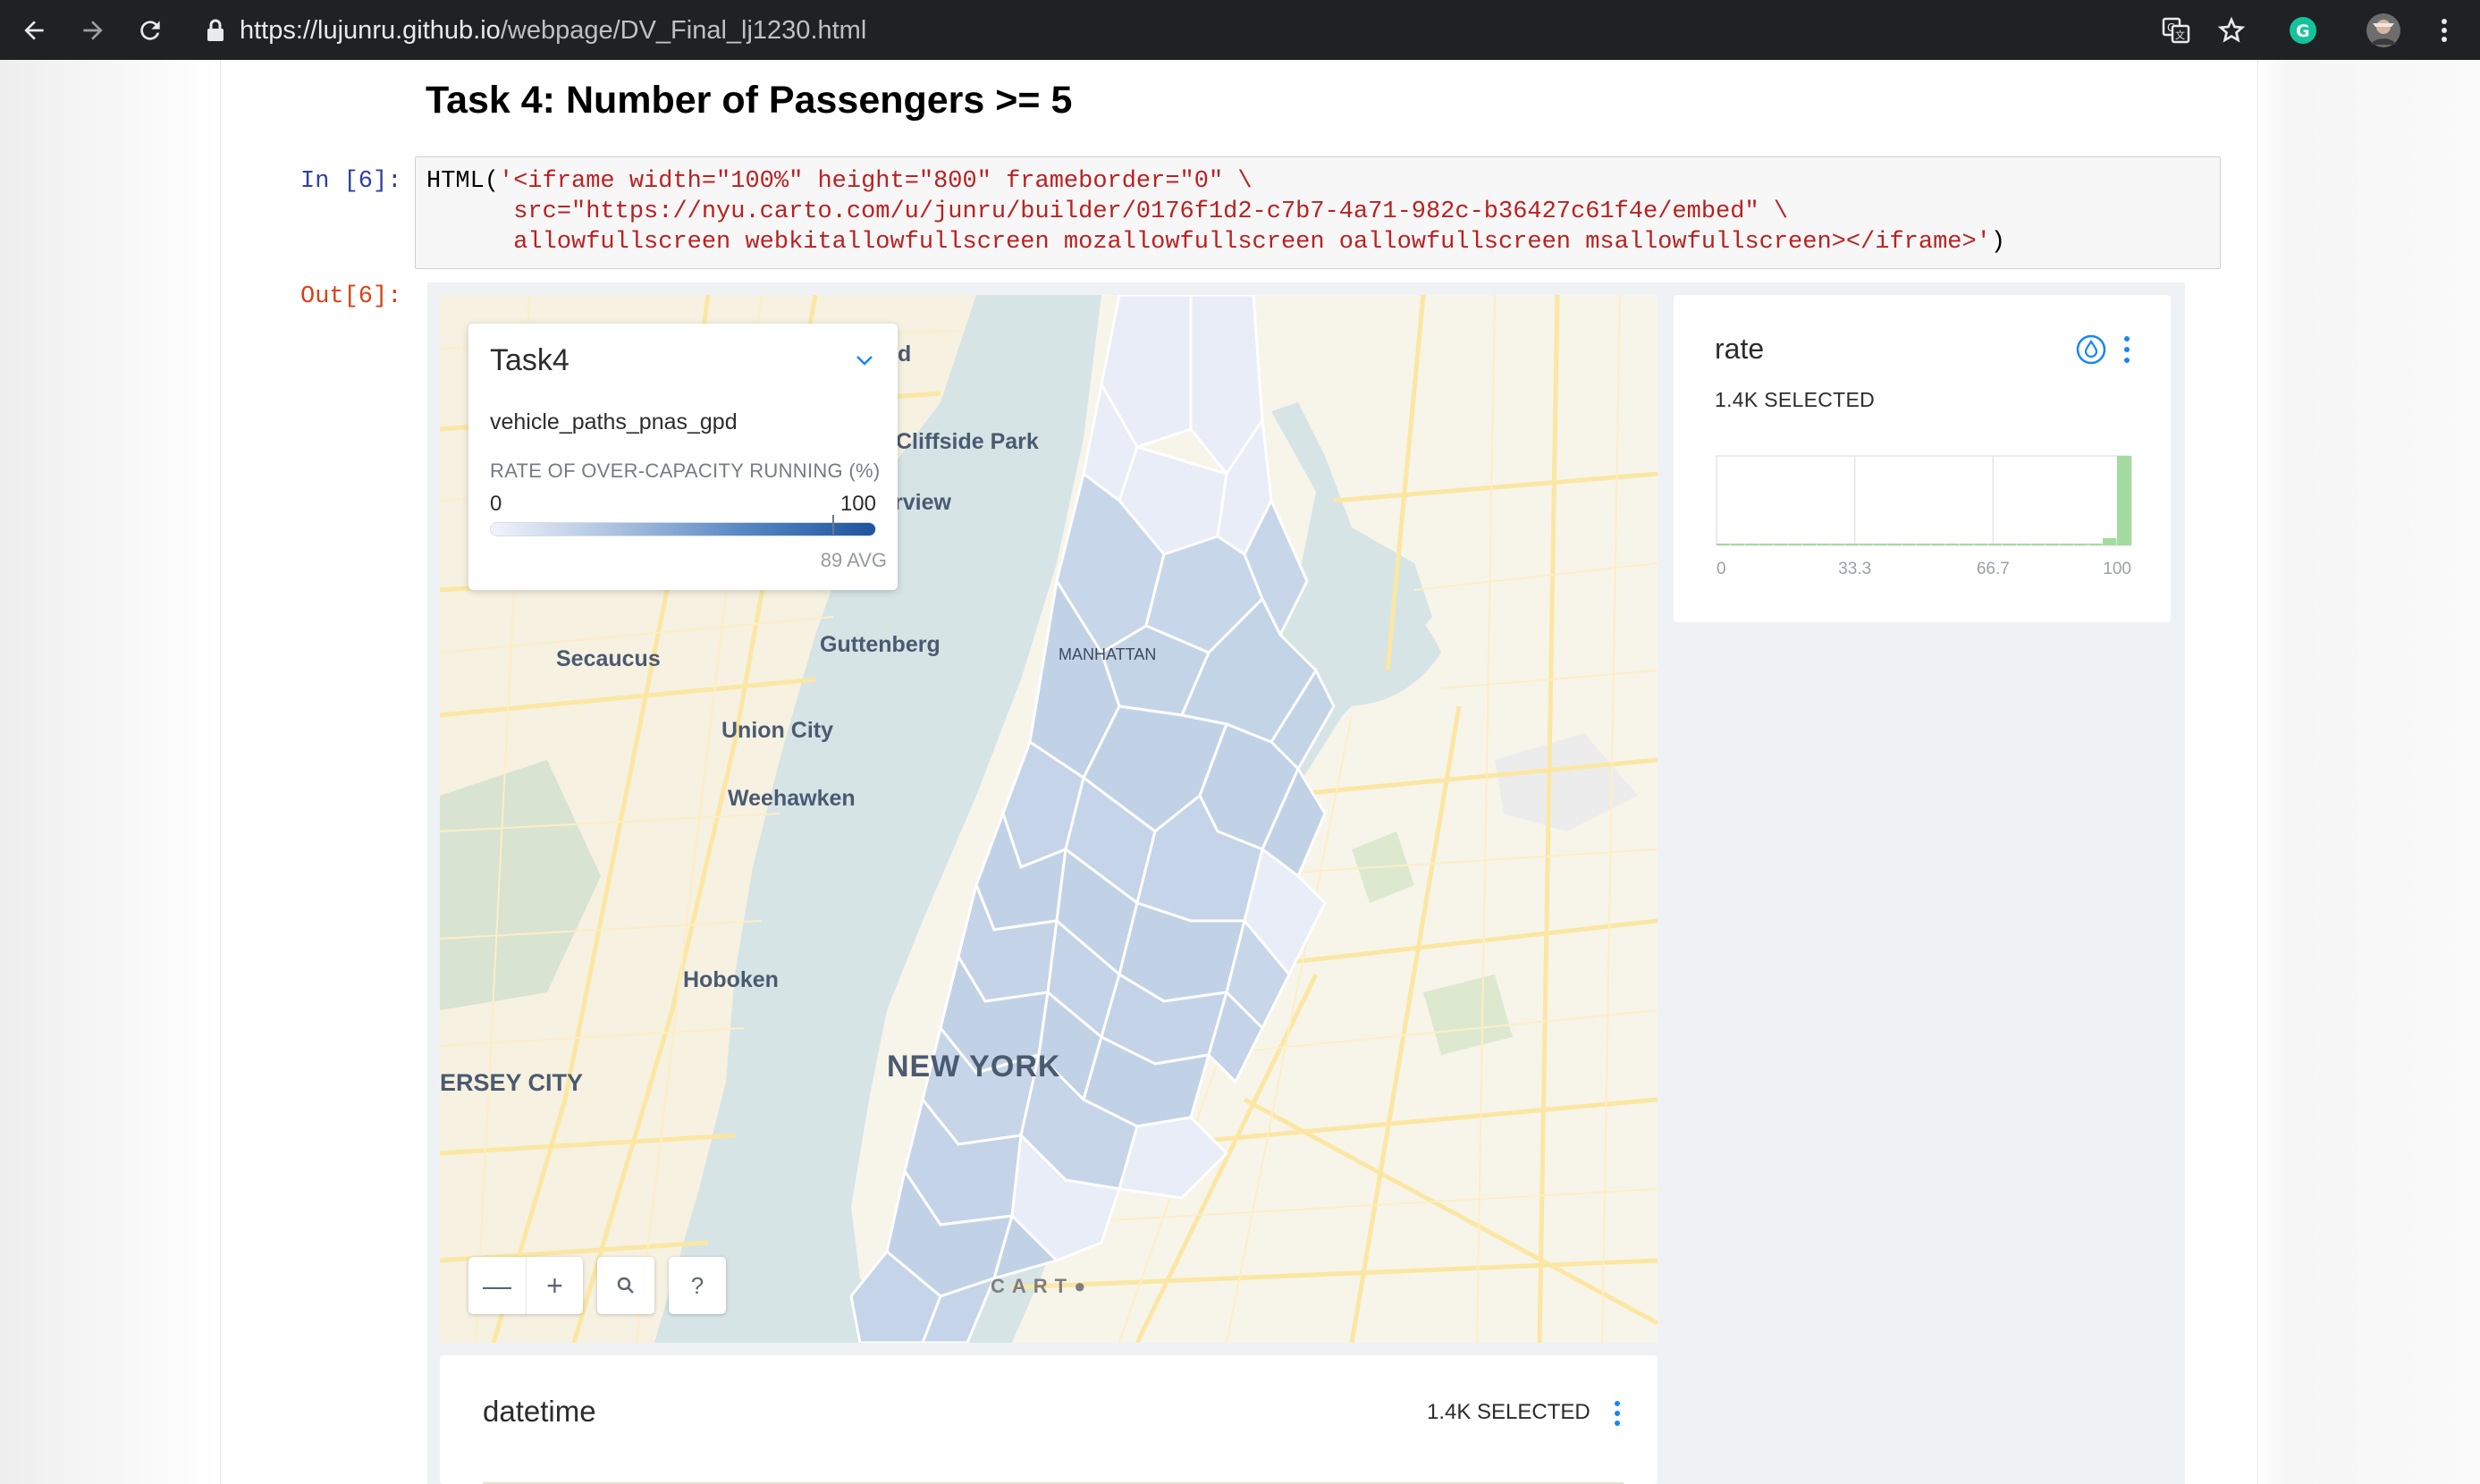  I want to click on map-label-guttenberg: Guttenberg, so click(880, 644).